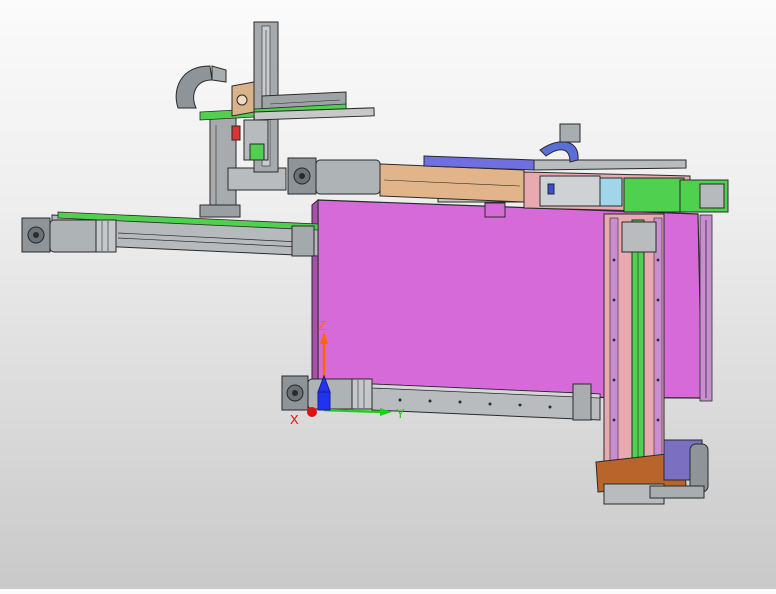  I want to click on top-rail-arm, so click(287, 106).